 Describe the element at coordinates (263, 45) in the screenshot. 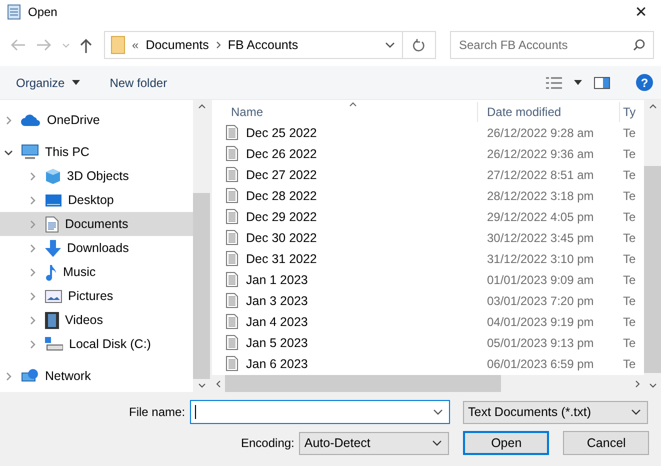

I see `breadcrumb: FB Accounts` at that location.